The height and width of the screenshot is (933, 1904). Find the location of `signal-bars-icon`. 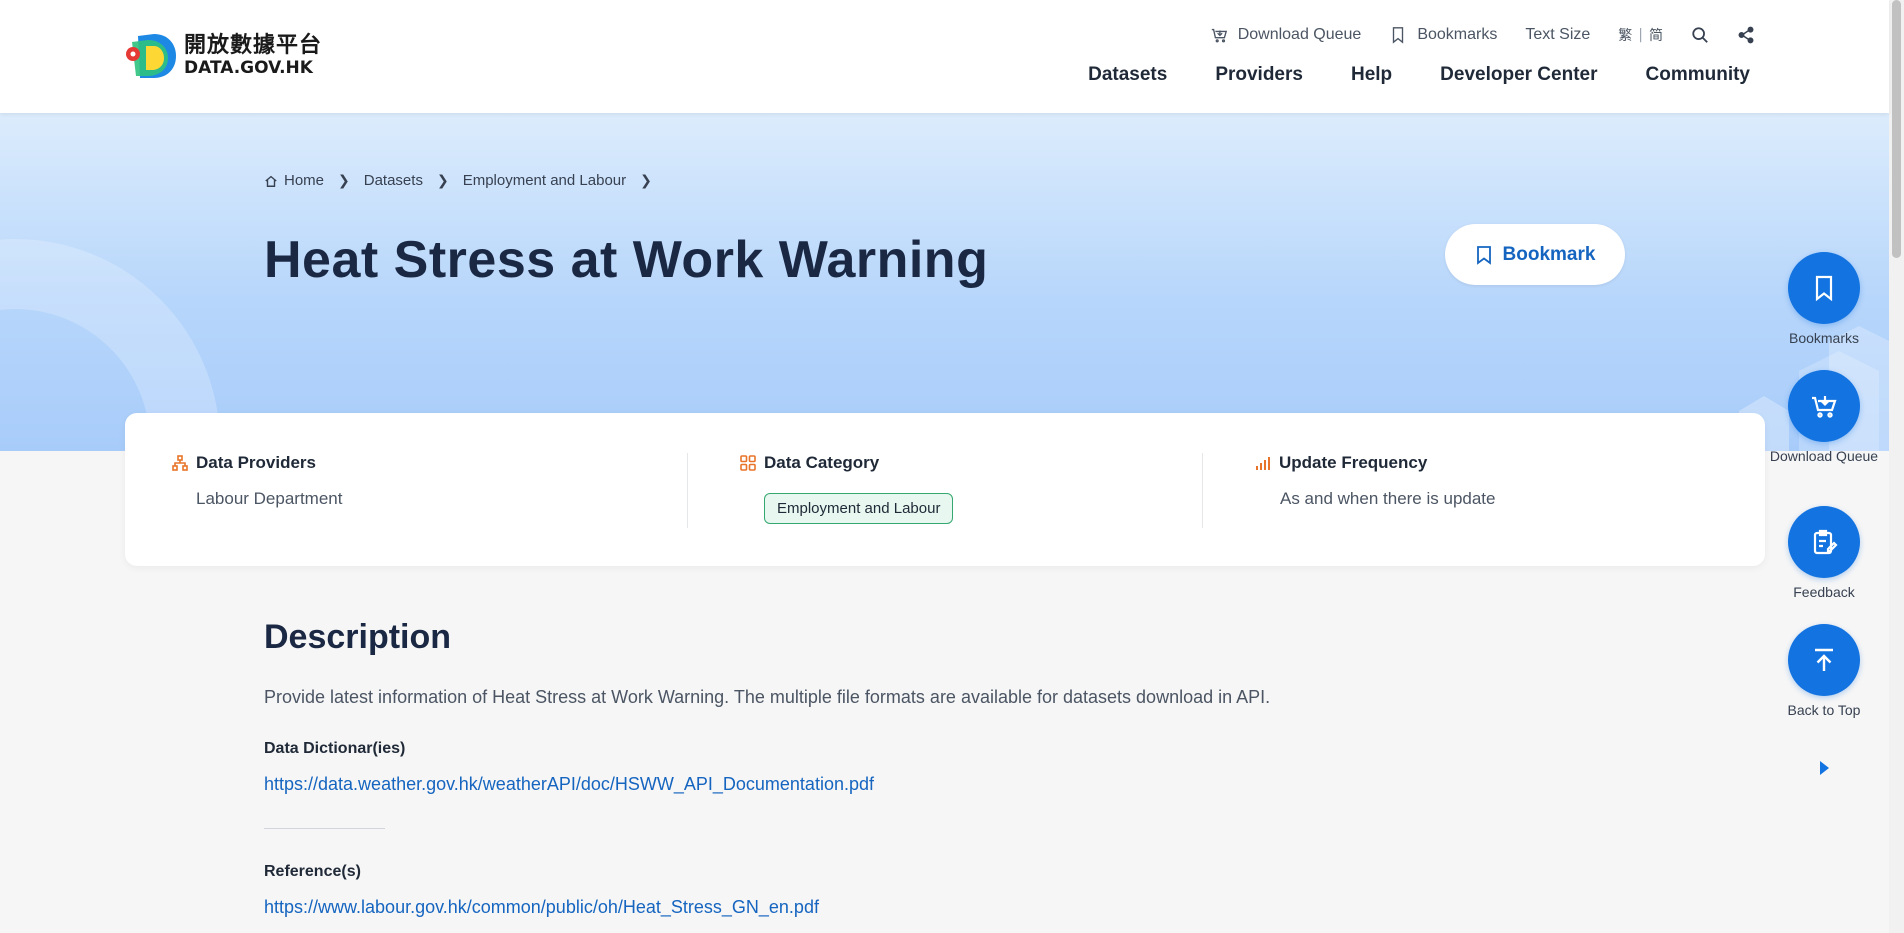

signal-bars-icon is located at coordinates (1263, 463).